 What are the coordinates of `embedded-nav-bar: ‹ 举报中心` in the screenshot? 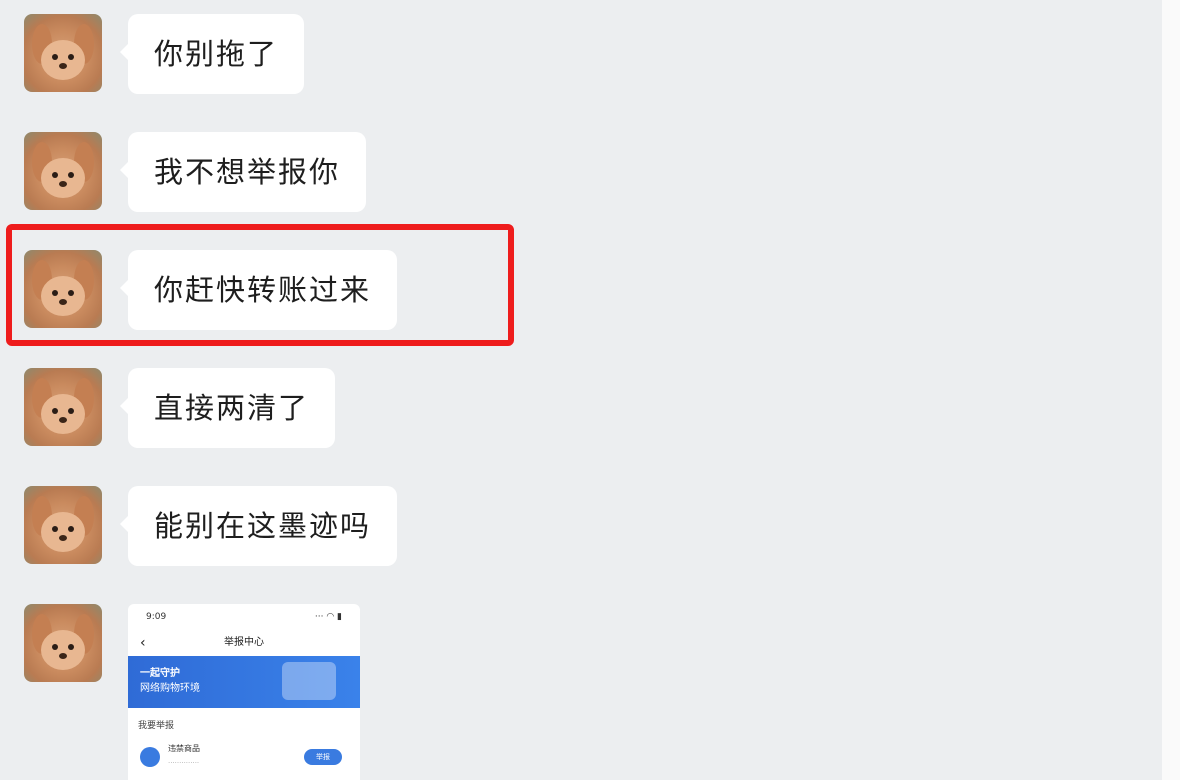 It's located at (244, 643).